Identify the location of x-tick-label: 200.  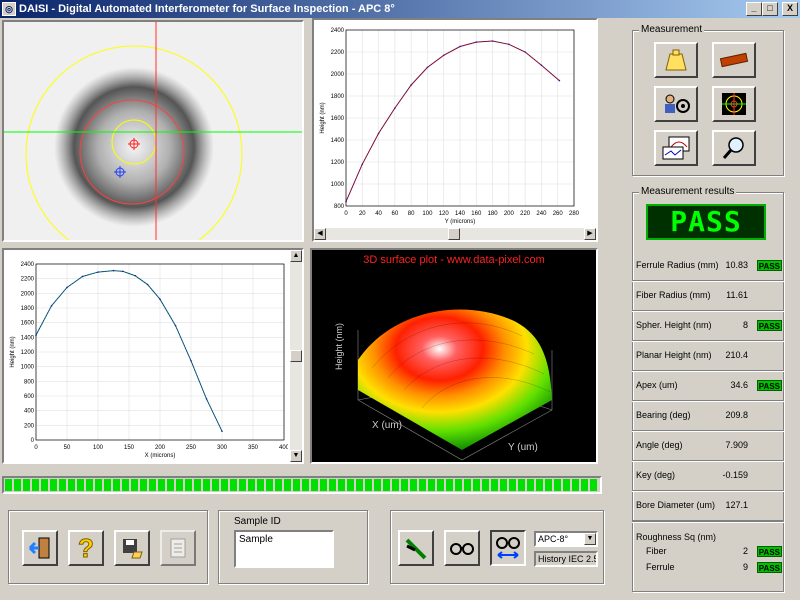
(160, 448).